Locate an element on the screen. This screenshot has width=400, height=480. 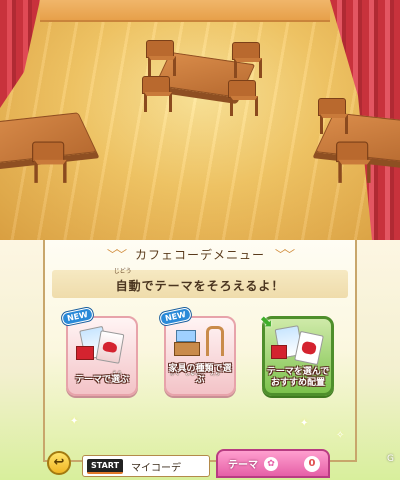
sparkle-icon: ✧ is located at coordinates (340, 435).